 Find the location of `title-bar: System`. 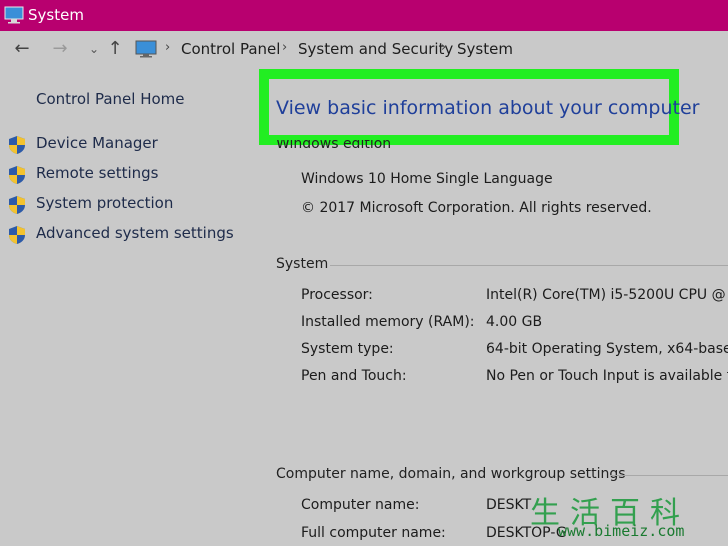

title-bar: System is located at coordinates (364, 15).